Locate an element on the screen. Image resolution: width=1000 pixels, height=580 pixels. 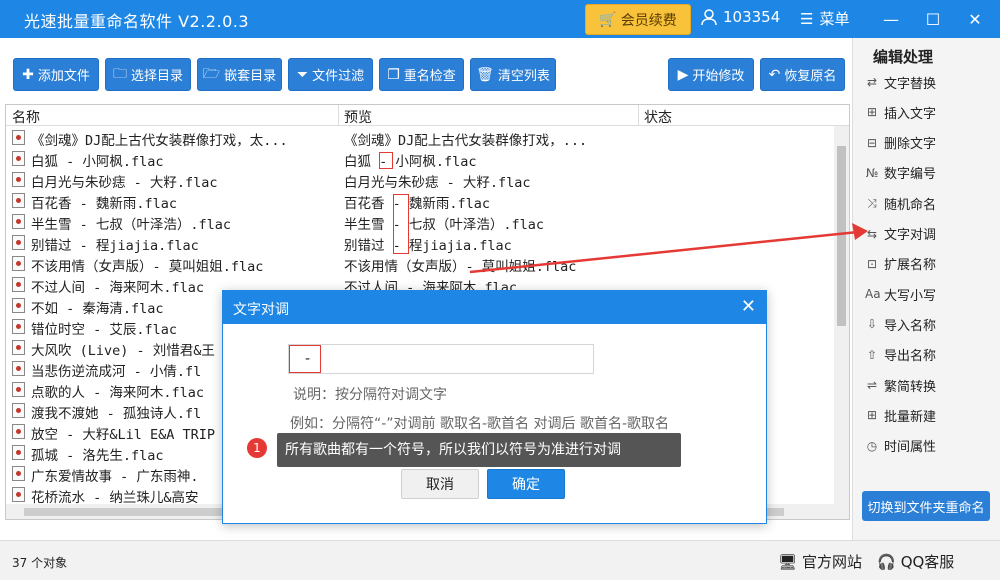
cart-icon: 🛒 is located at coordinates (608, 19).